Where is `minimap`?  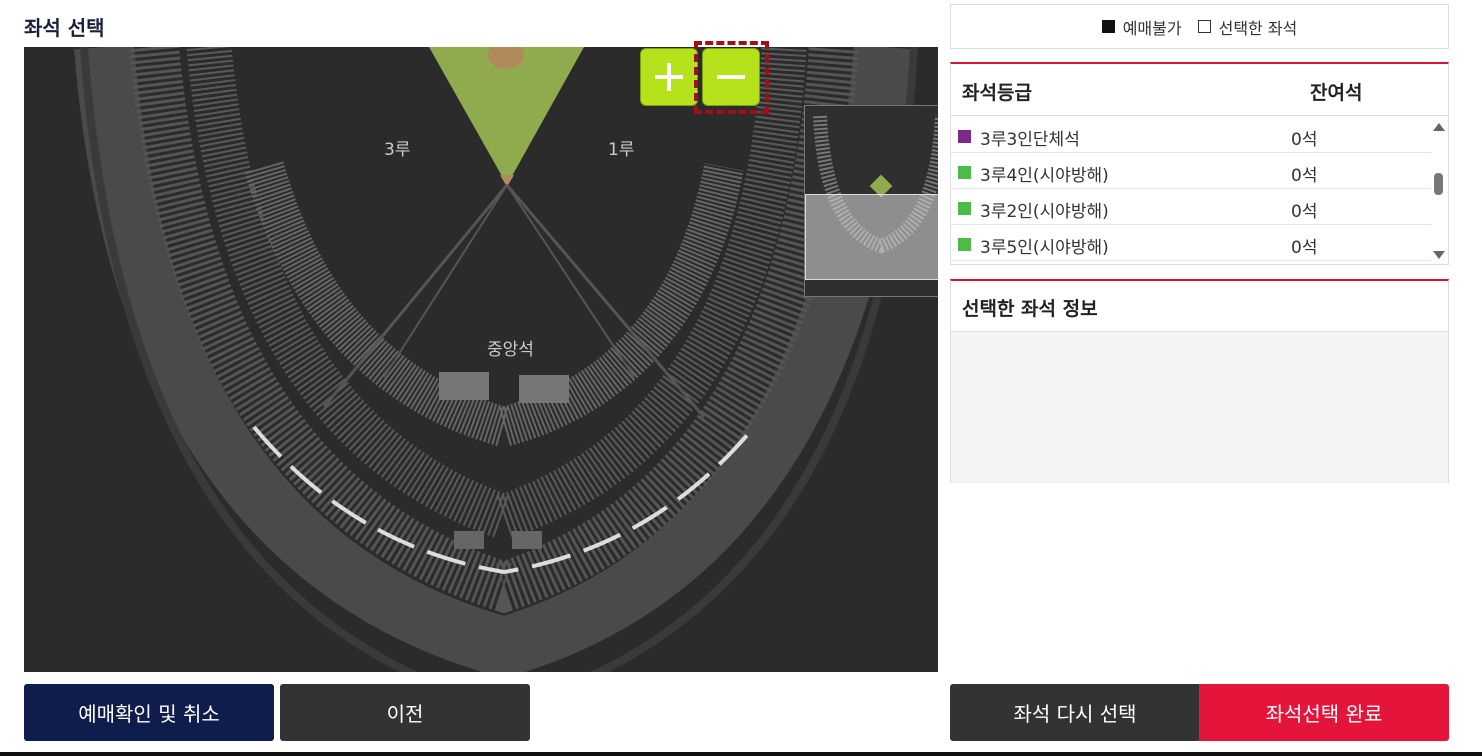 minimap is located at coordinates (871, 201).